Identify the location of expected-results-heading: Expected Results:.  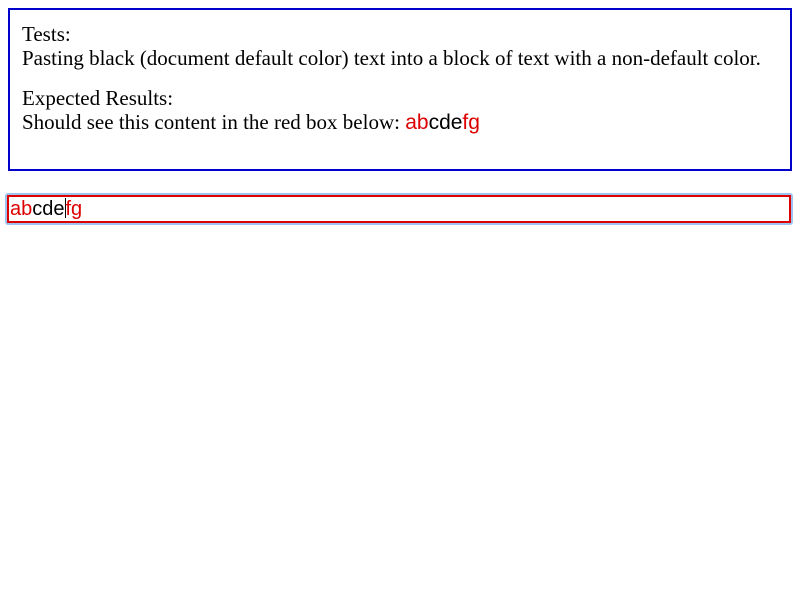
(98, 98).